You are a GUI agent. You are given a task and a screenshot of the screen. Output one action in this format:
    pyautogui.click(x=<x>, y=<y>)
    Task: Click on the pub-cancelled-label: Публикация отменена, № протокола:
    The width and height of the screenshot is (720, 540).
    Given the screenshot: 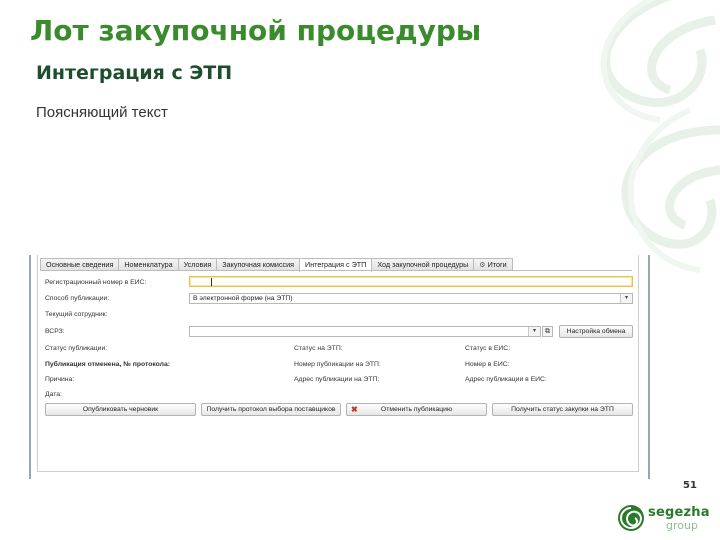 What is the action you would take?
    pyautogui.click(x=108, y=364)
    